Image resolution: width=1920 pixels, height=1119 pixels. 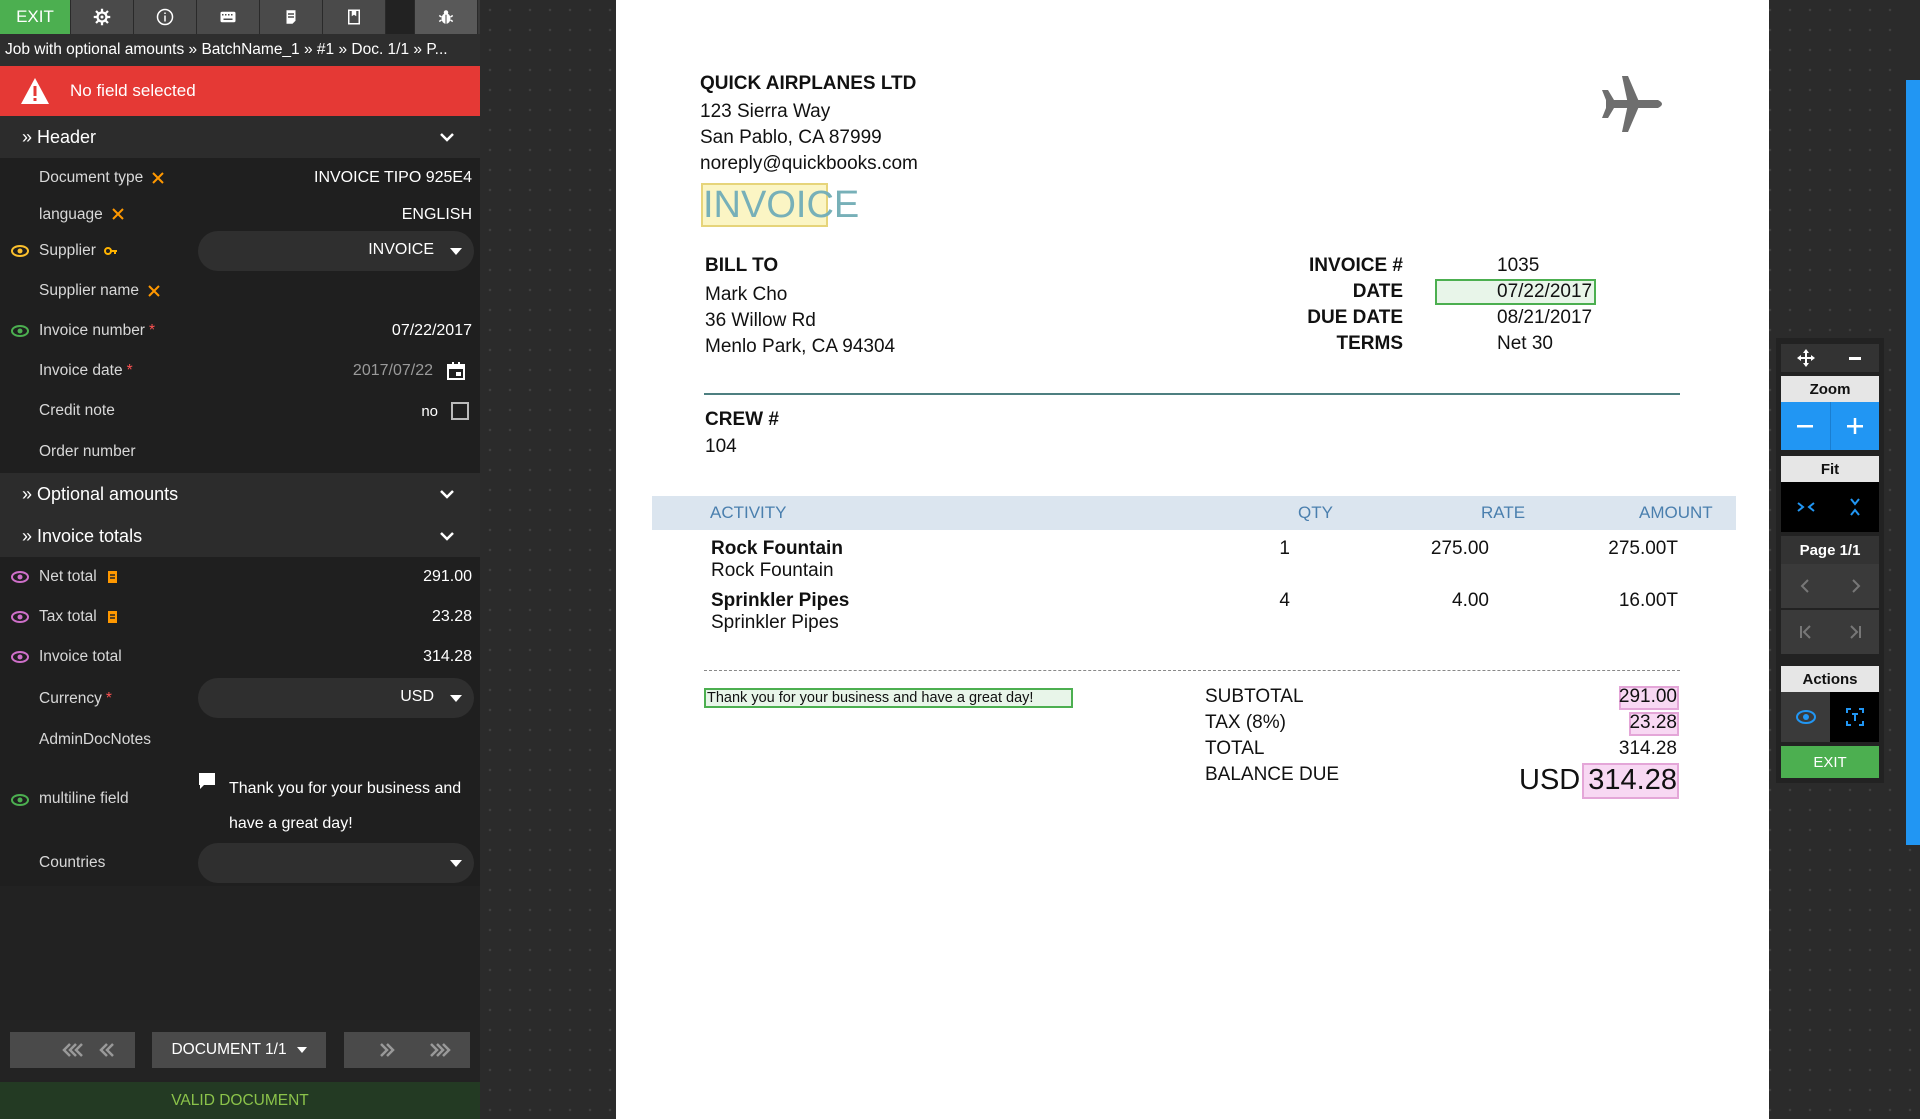 What do you see at coordinates (240, 91) in the screenshot?
I see `alert-banner: No field selected` at bounding box center [240, 91].